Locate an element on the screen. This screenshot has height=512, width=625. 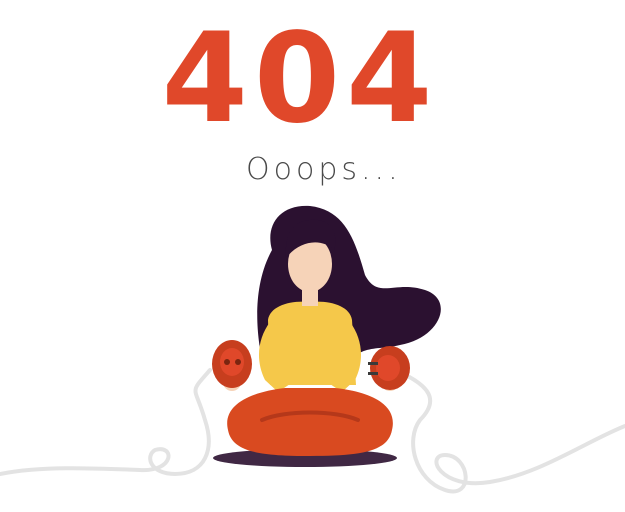
pants is located at coordinates (310, 422).